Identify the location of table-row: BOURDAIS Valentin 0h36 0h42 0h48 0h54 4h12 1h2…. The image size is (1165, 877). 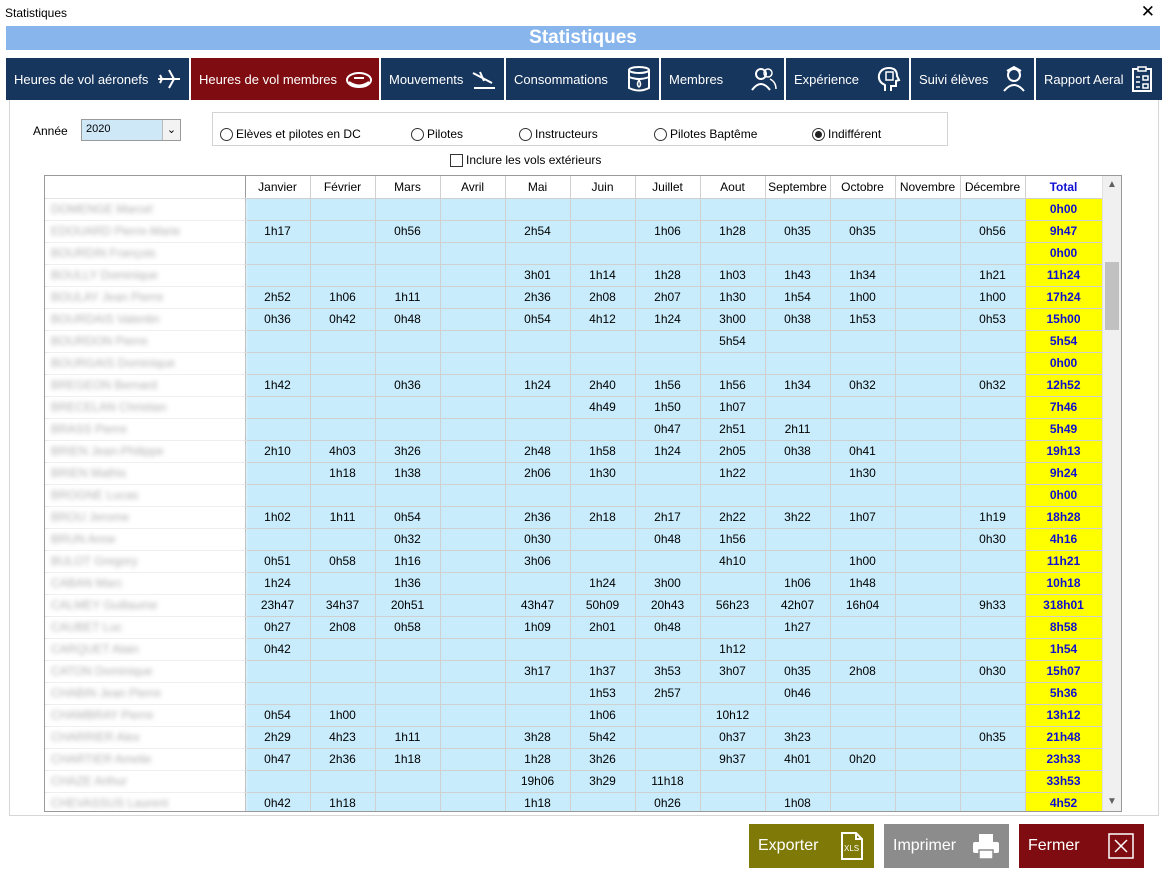
(574, 319).